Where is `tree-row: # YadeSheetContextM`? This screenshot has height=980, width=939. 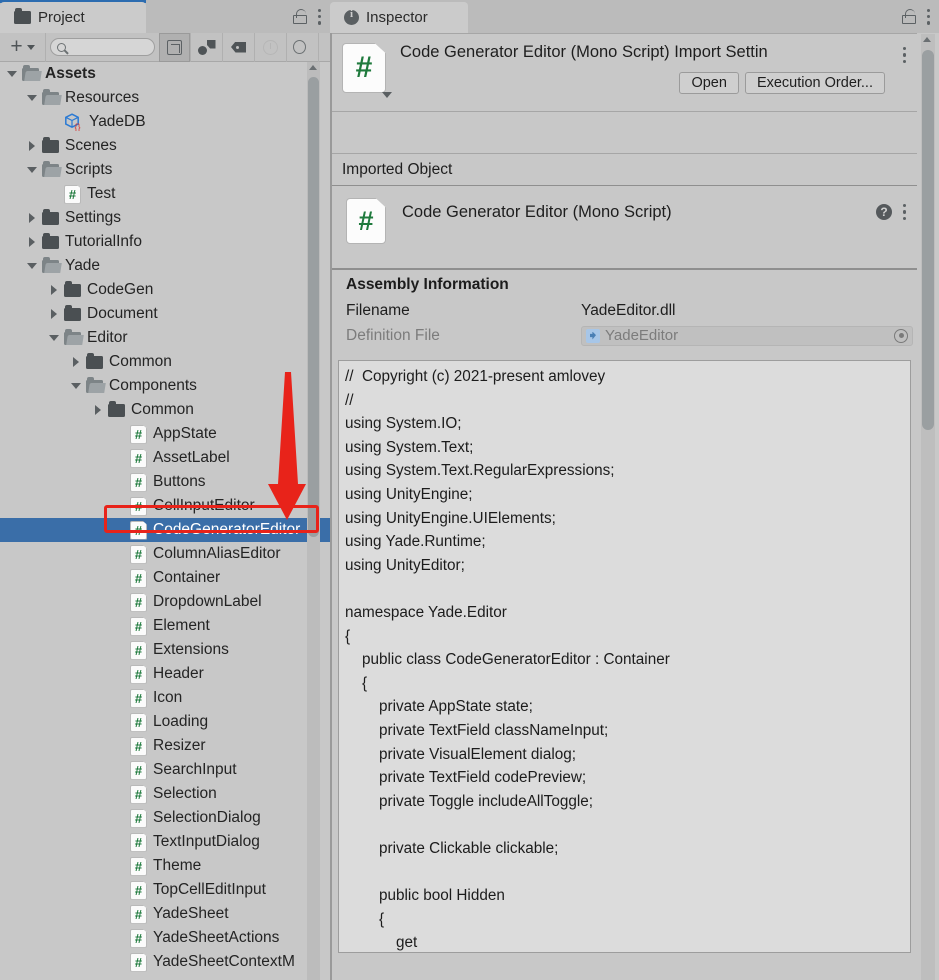 tree-row: # YadeSheetContextM is located at coordinates (165, 962).